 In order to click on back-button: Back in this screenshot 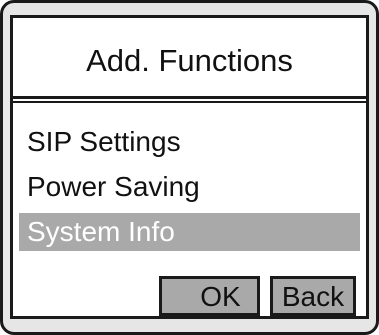, I will do `click(313, 296)`.